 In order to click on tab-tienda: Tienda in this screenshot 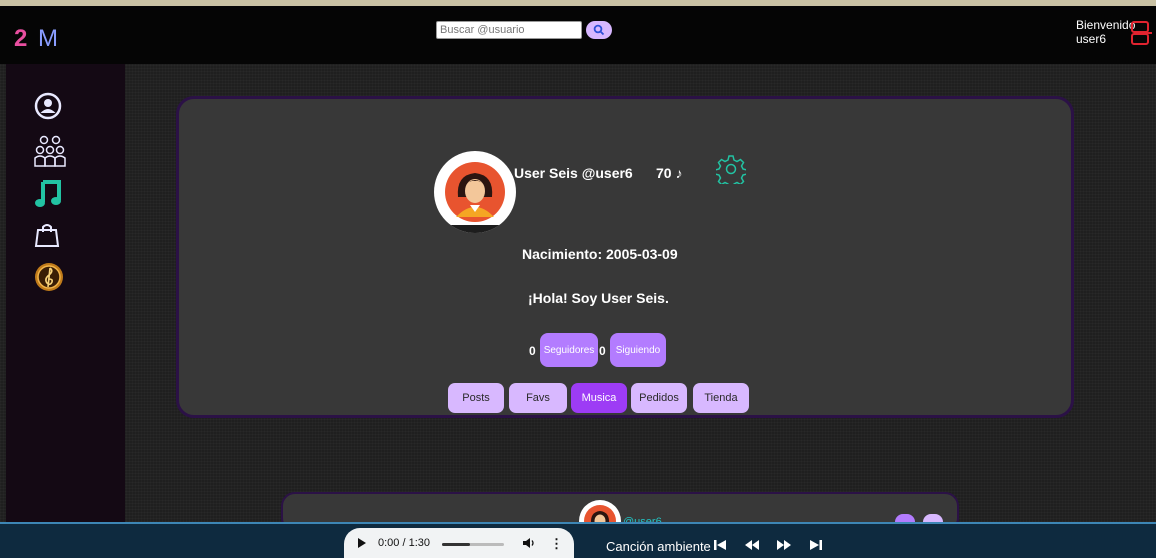, I will do `click(721, 398)`.